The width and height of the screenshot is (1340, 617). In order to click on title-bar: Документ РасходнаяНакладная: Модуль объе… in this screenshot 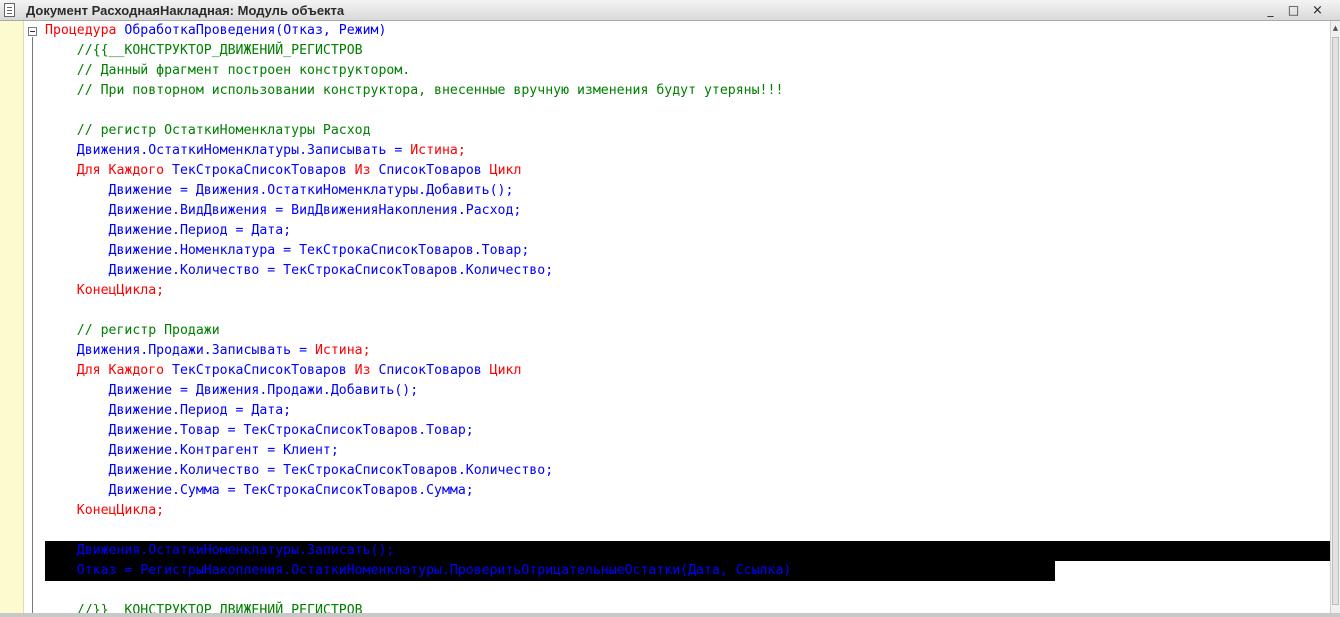, I will do `click(670, 10)`.